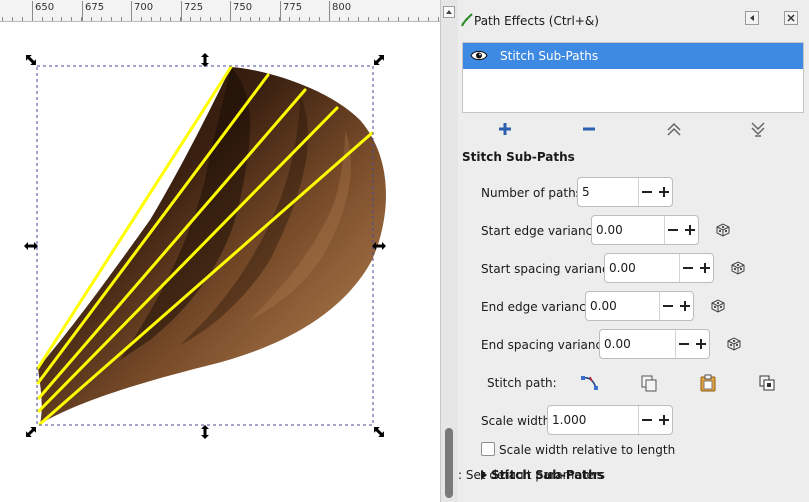  What do you see at coordinates (551, 269) in the screenshot?
I see `start-spacing-variance-label: Start spacing variance:` at bounding box center [551, 269].